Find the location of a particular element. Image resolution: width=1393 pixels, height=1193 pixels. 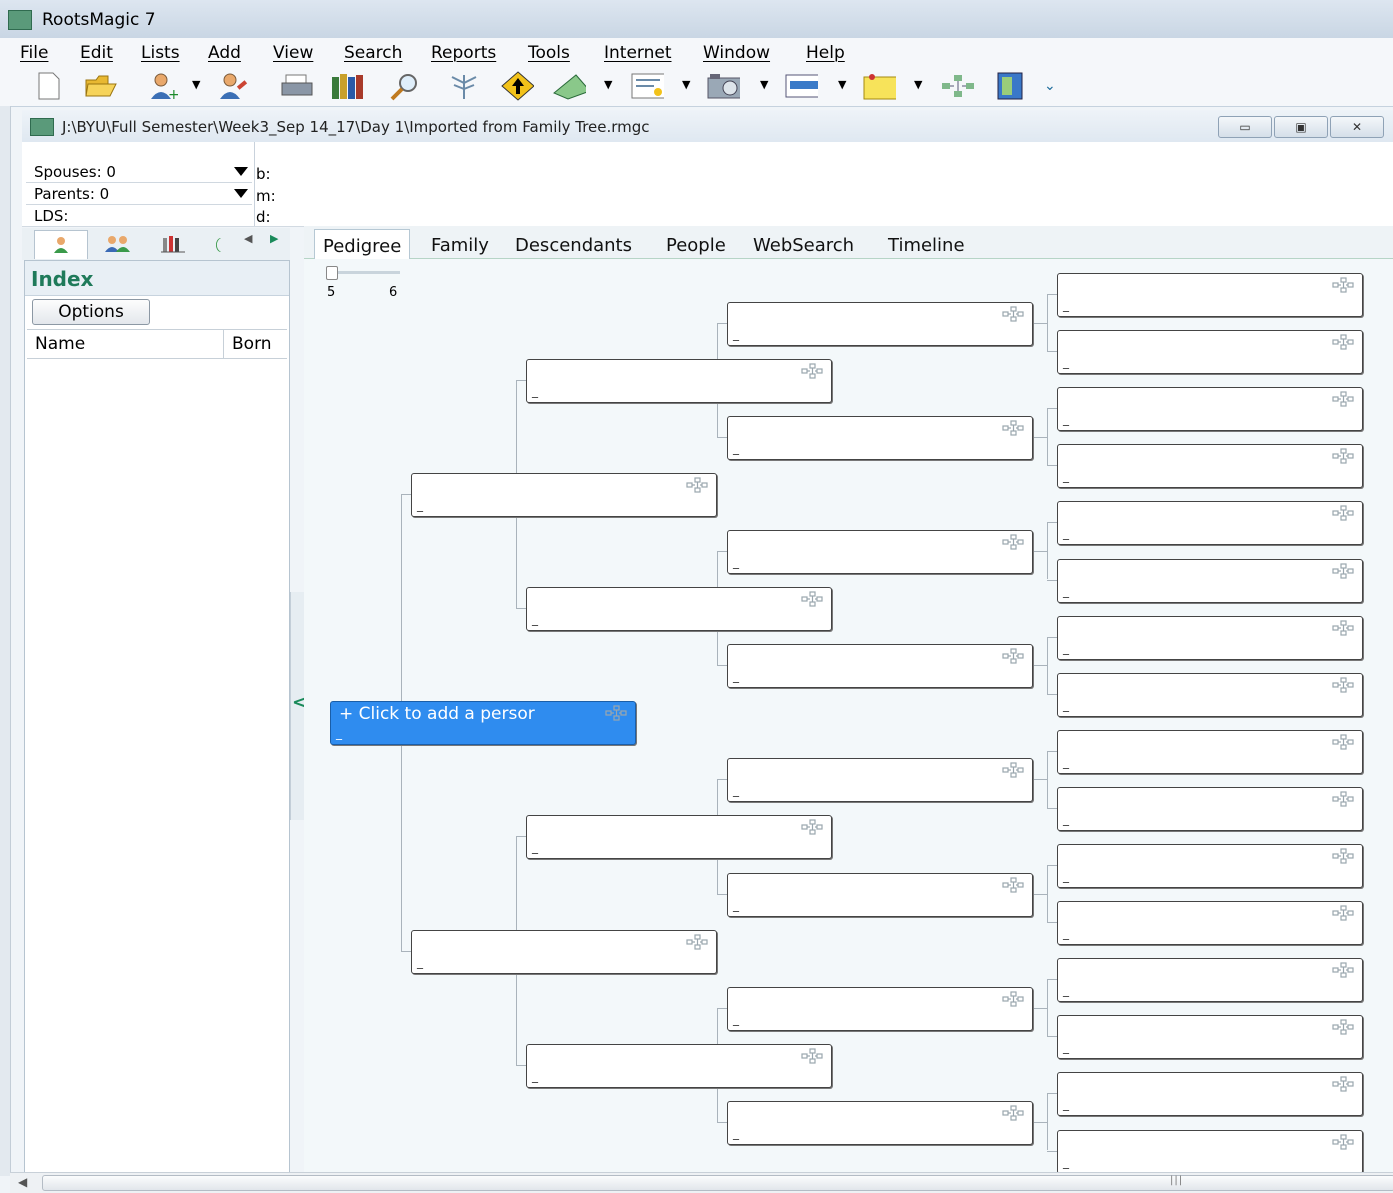

primary-person-box: + Click to add a persor _ is located at coordinates (483, 723).